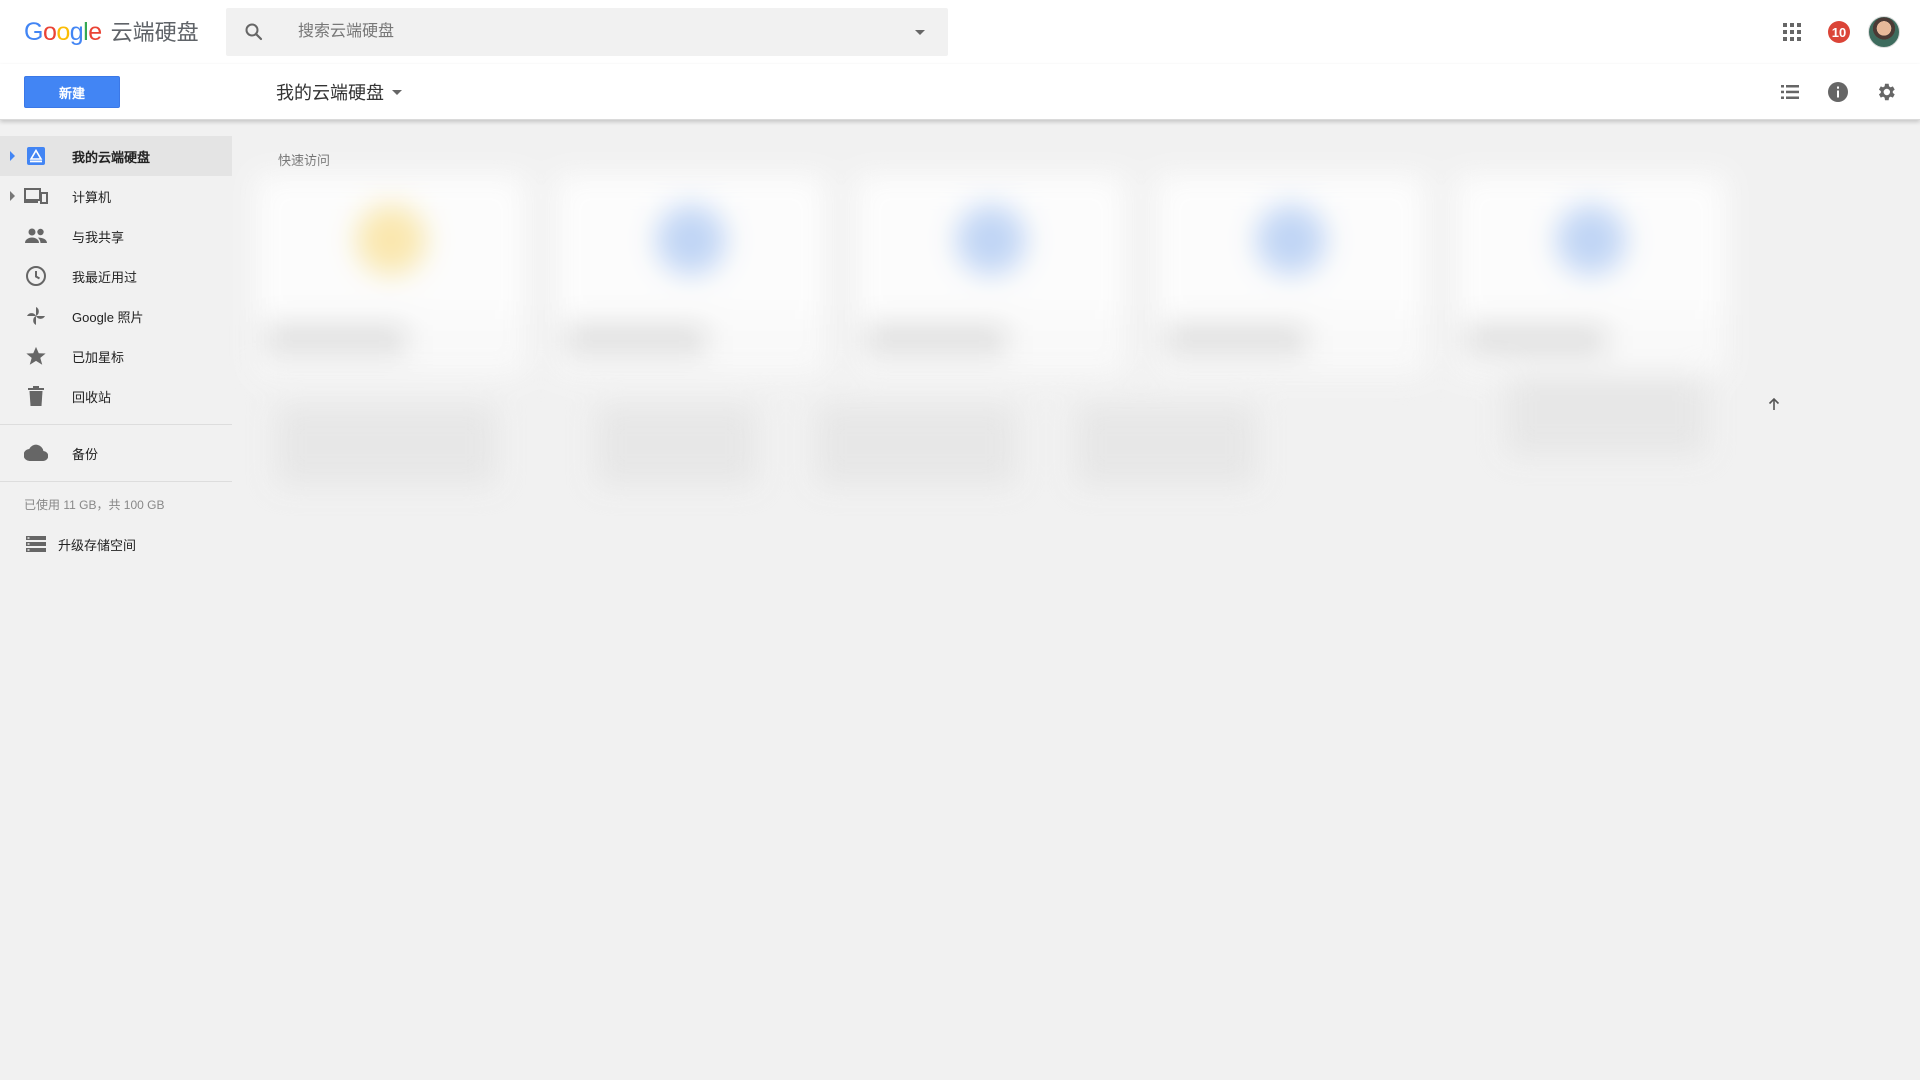  What do you see at coordinates (1790, 92) in the screenshot?
I see `list-view-icon` at bounding box center [1790, 92].